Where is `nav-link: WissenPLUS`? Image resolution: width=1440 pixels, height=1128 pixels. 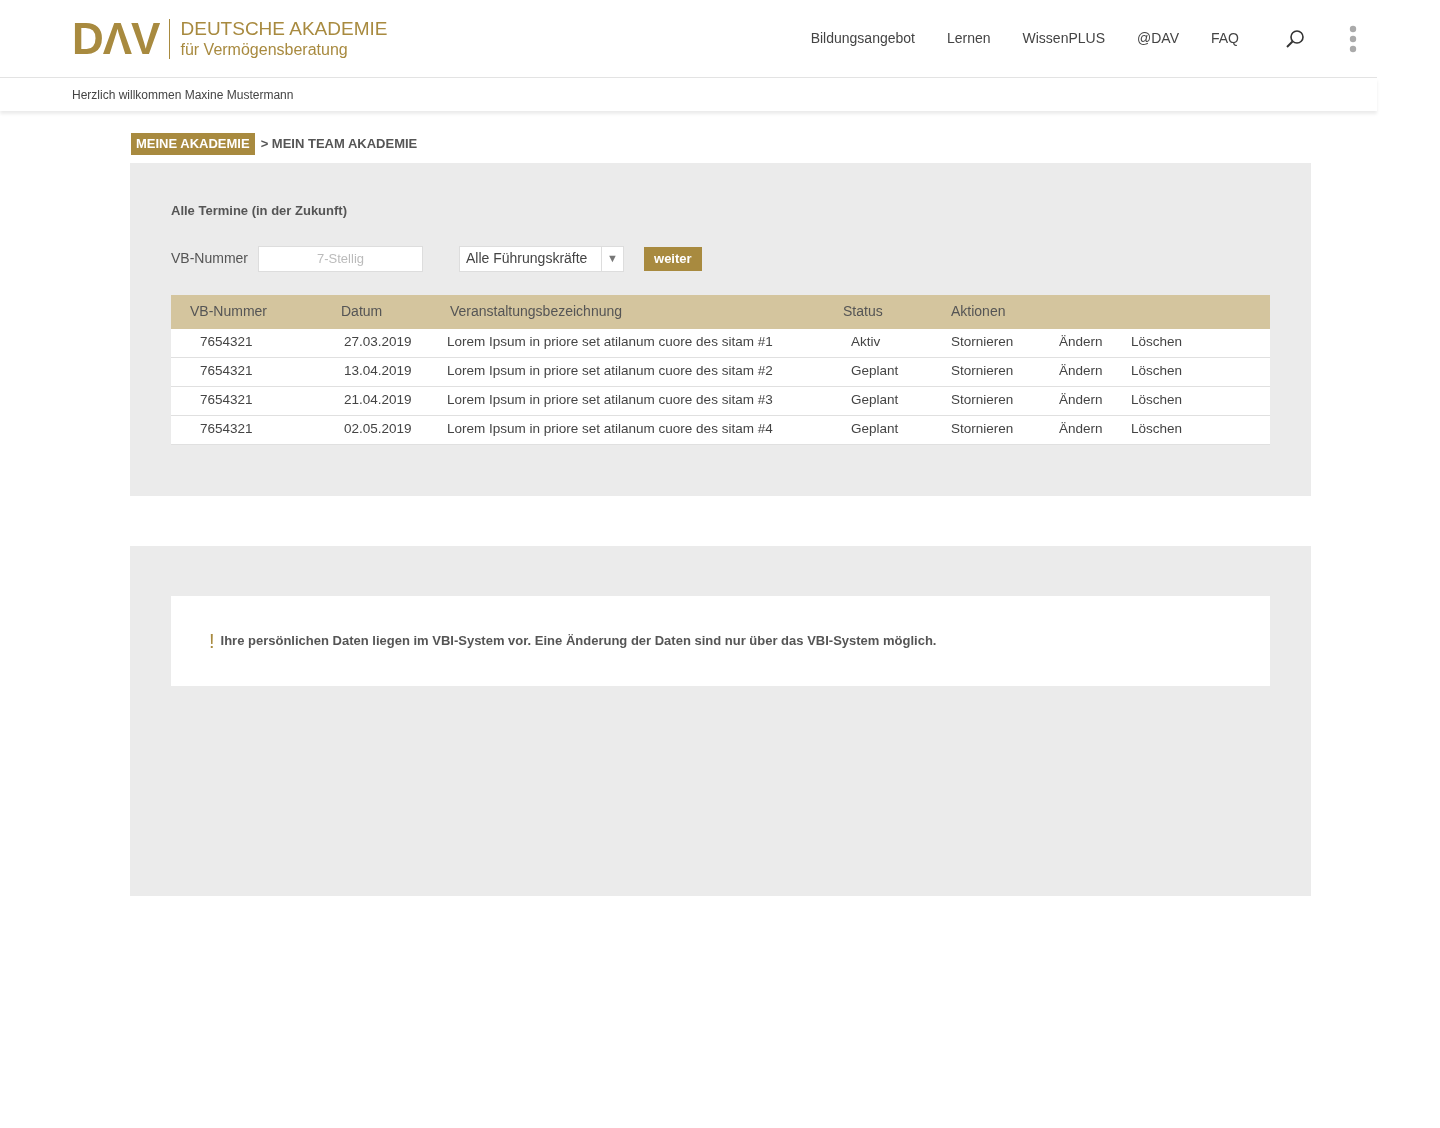 nav-link: WissenPLUS is located at coordinates (1063, 38).